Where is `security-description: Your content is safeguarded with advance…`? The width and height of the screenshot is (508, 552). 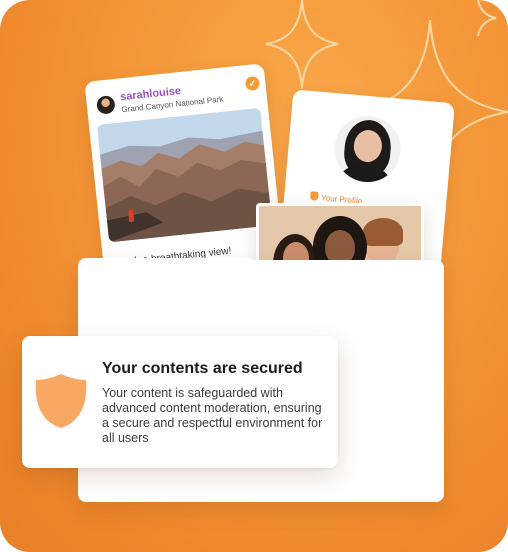 security-description: Your content is safeguarded with advance… is located at coordinates (212, 415).